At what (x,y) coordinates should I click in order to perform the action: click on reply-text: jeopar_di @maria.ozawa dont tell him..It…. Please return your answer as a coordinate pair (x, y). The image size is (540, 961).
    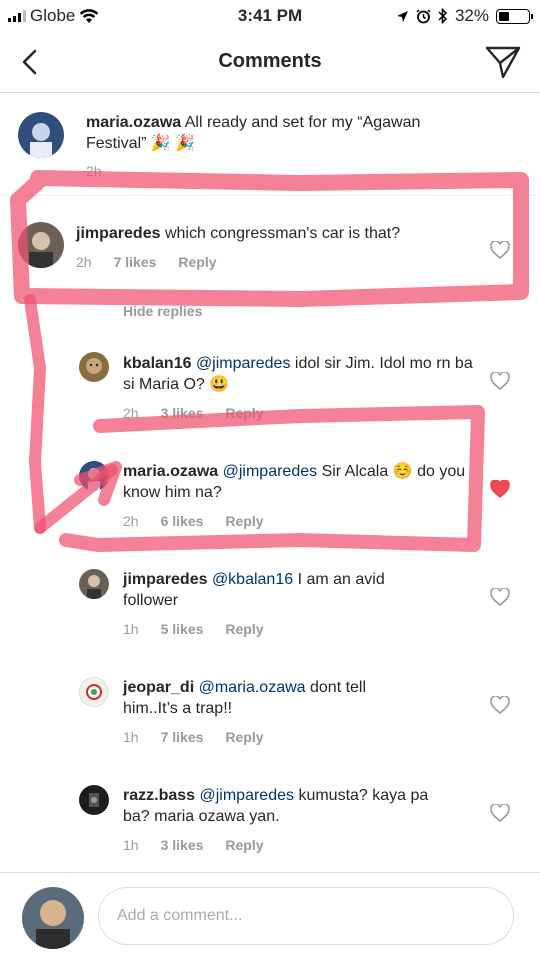
    Looking at the image, I should click on (273, 698).